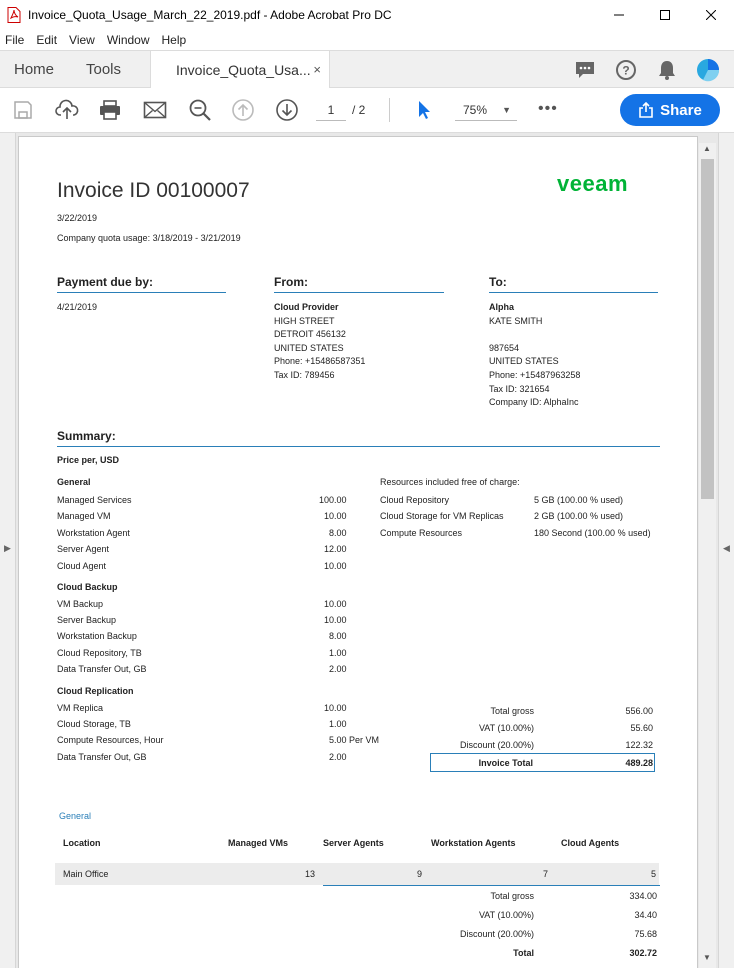 This screenshot has width=734, height=968. What do you see at coordinates (317, 69) in the screenshot?
I see `close-tab-icon: ×` at bounding box center [317, 69].